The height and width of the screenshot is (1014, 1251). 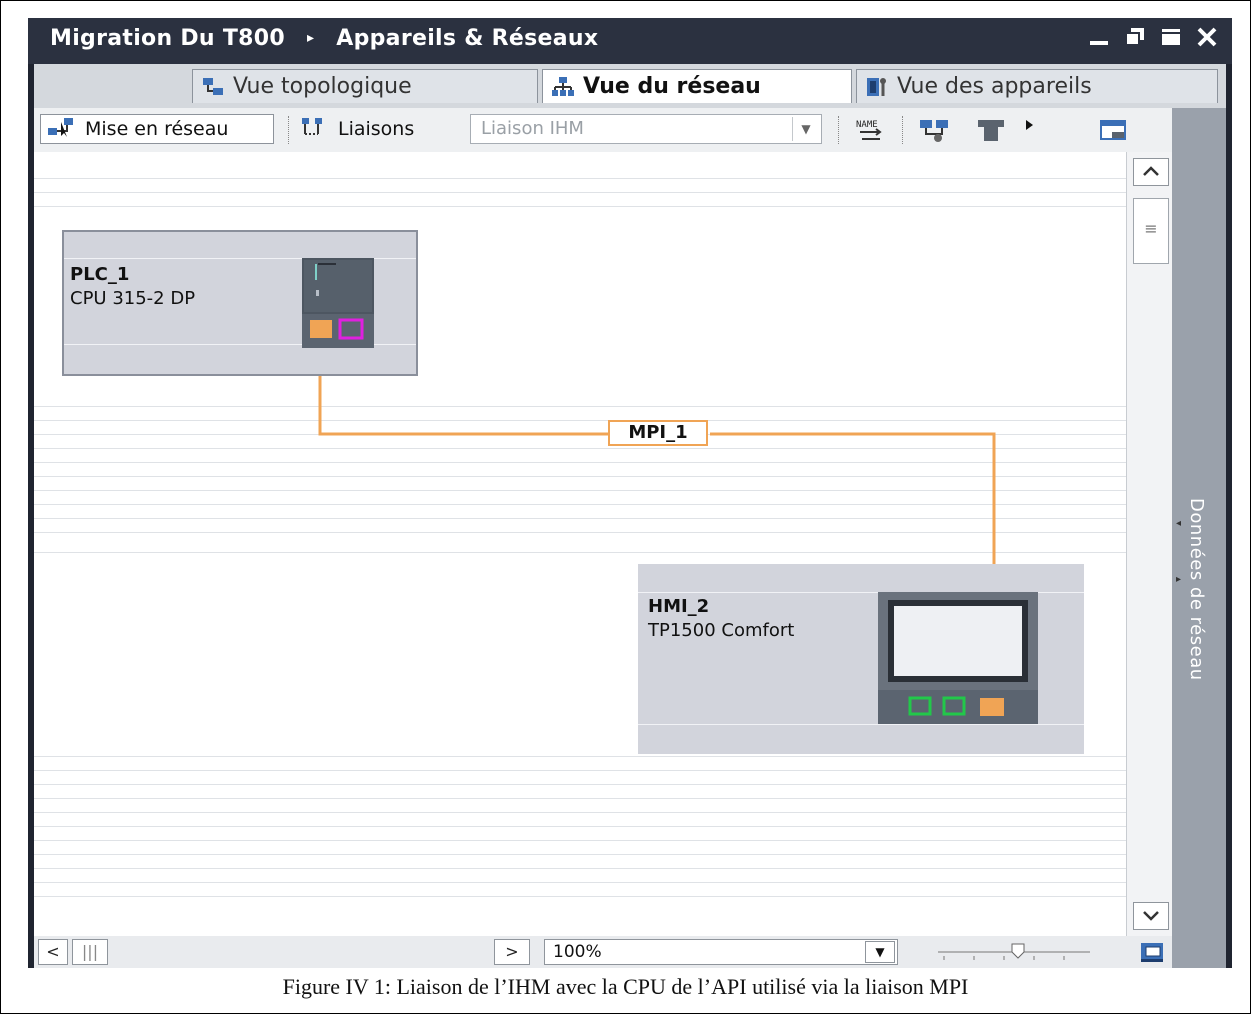 I want to click on expand-arrow-icon: ▸, so click(x=1178, y=579).